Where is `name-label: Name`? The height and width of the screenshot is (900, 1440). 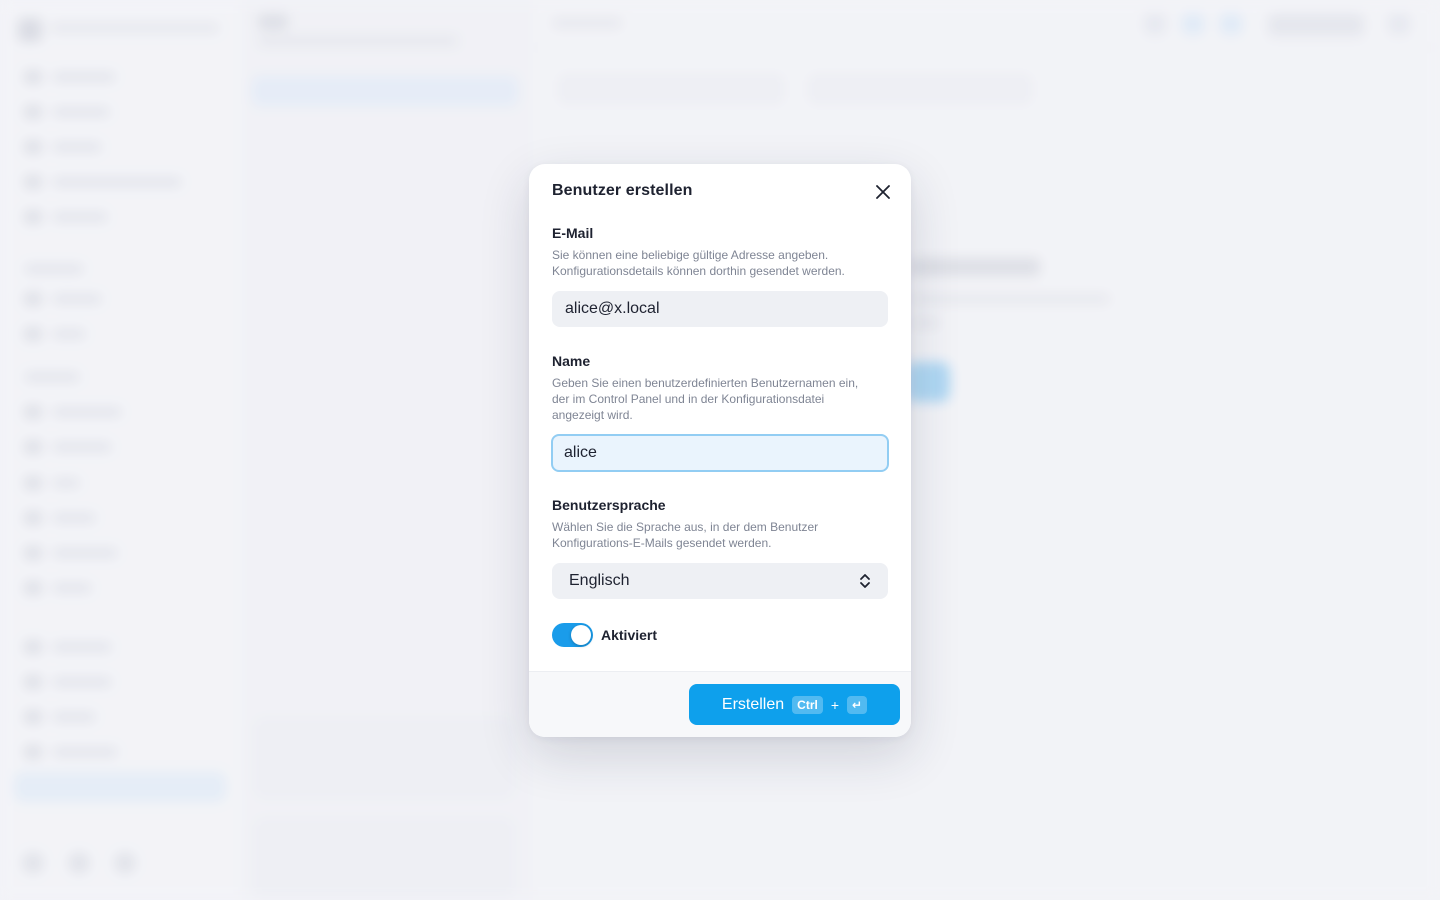 name-label: Name is located at coordinates (571, 361).